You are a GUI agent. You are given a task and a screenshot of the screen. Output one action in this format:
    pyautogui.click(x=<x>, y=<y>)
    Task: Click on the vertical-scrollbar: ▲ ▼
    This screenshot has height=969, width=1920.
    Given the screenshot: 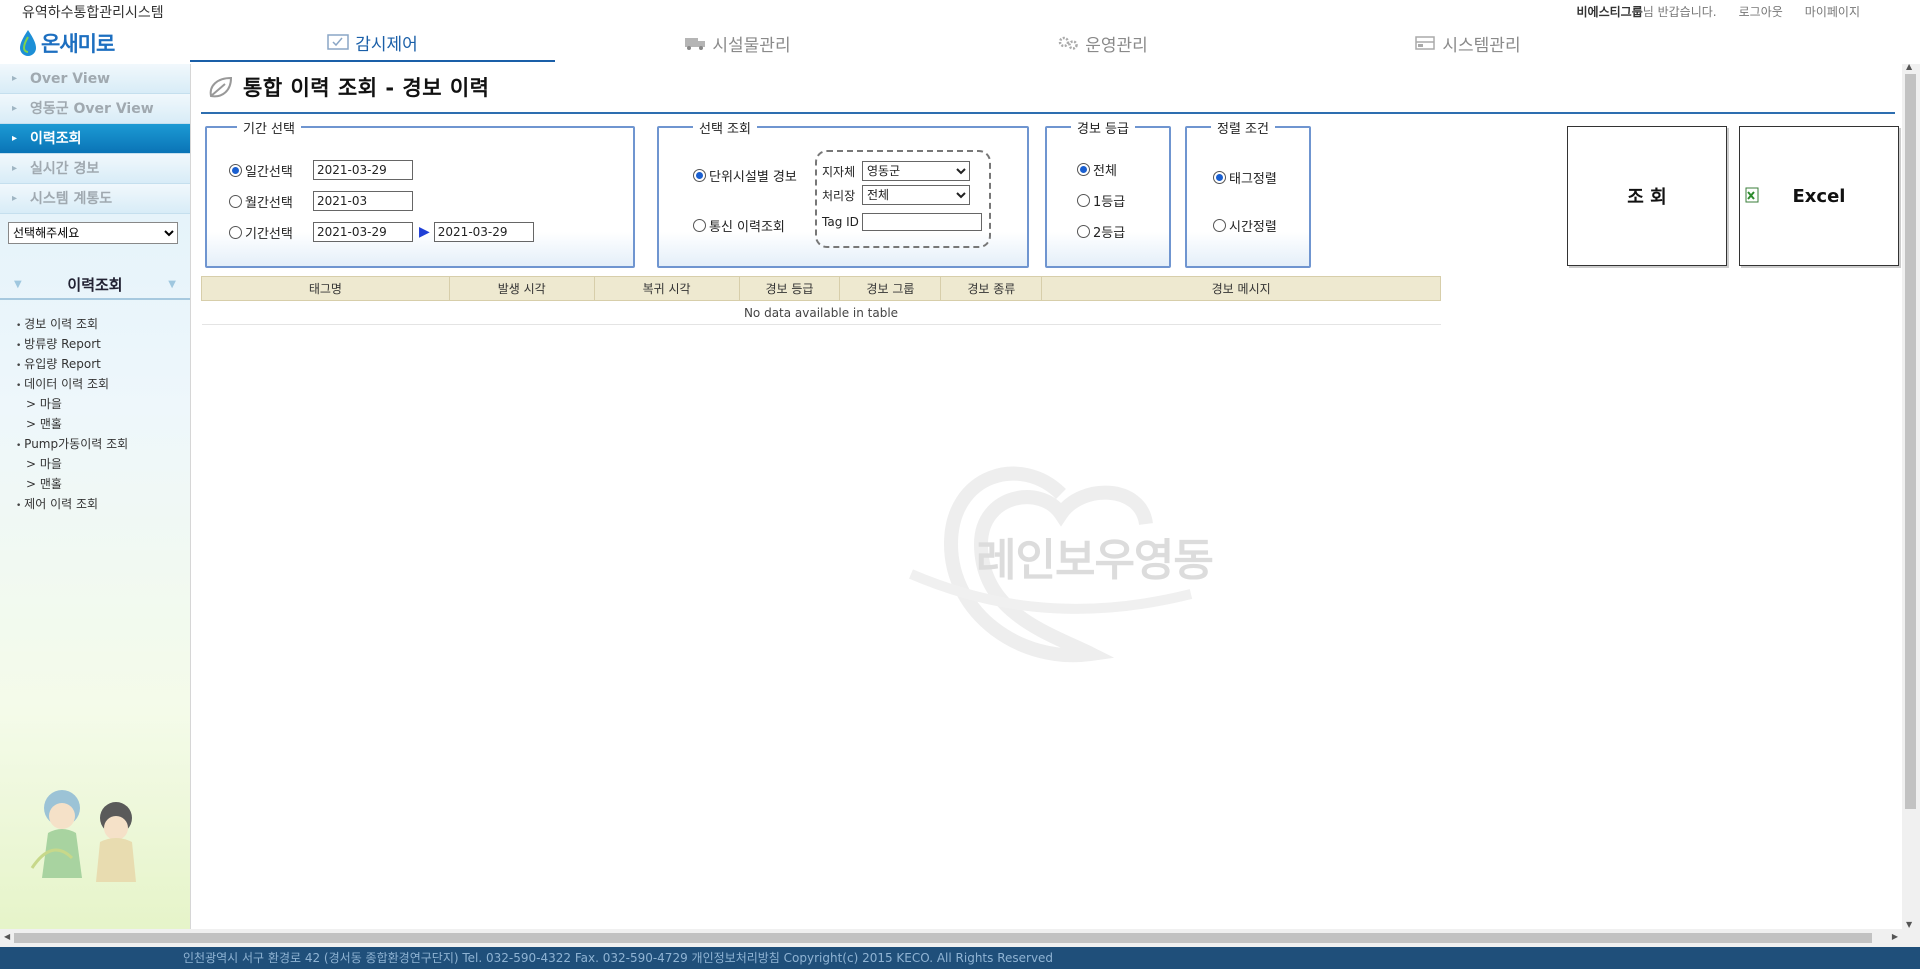 What is the action you would take?
    pyautogui.click(x=1911, y=495)
    